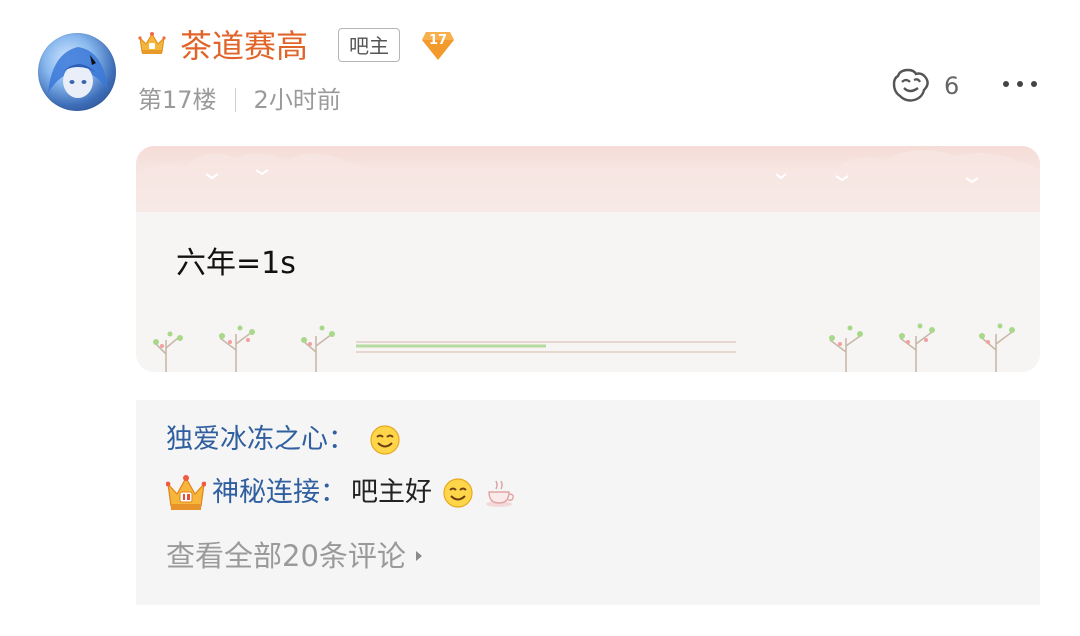 This screenshot has height=636, width=1080. What do you see at coordinates (177, 100) in the screenshot?
I see `floor-number: 第17楼` at bounding box center [177, 100].